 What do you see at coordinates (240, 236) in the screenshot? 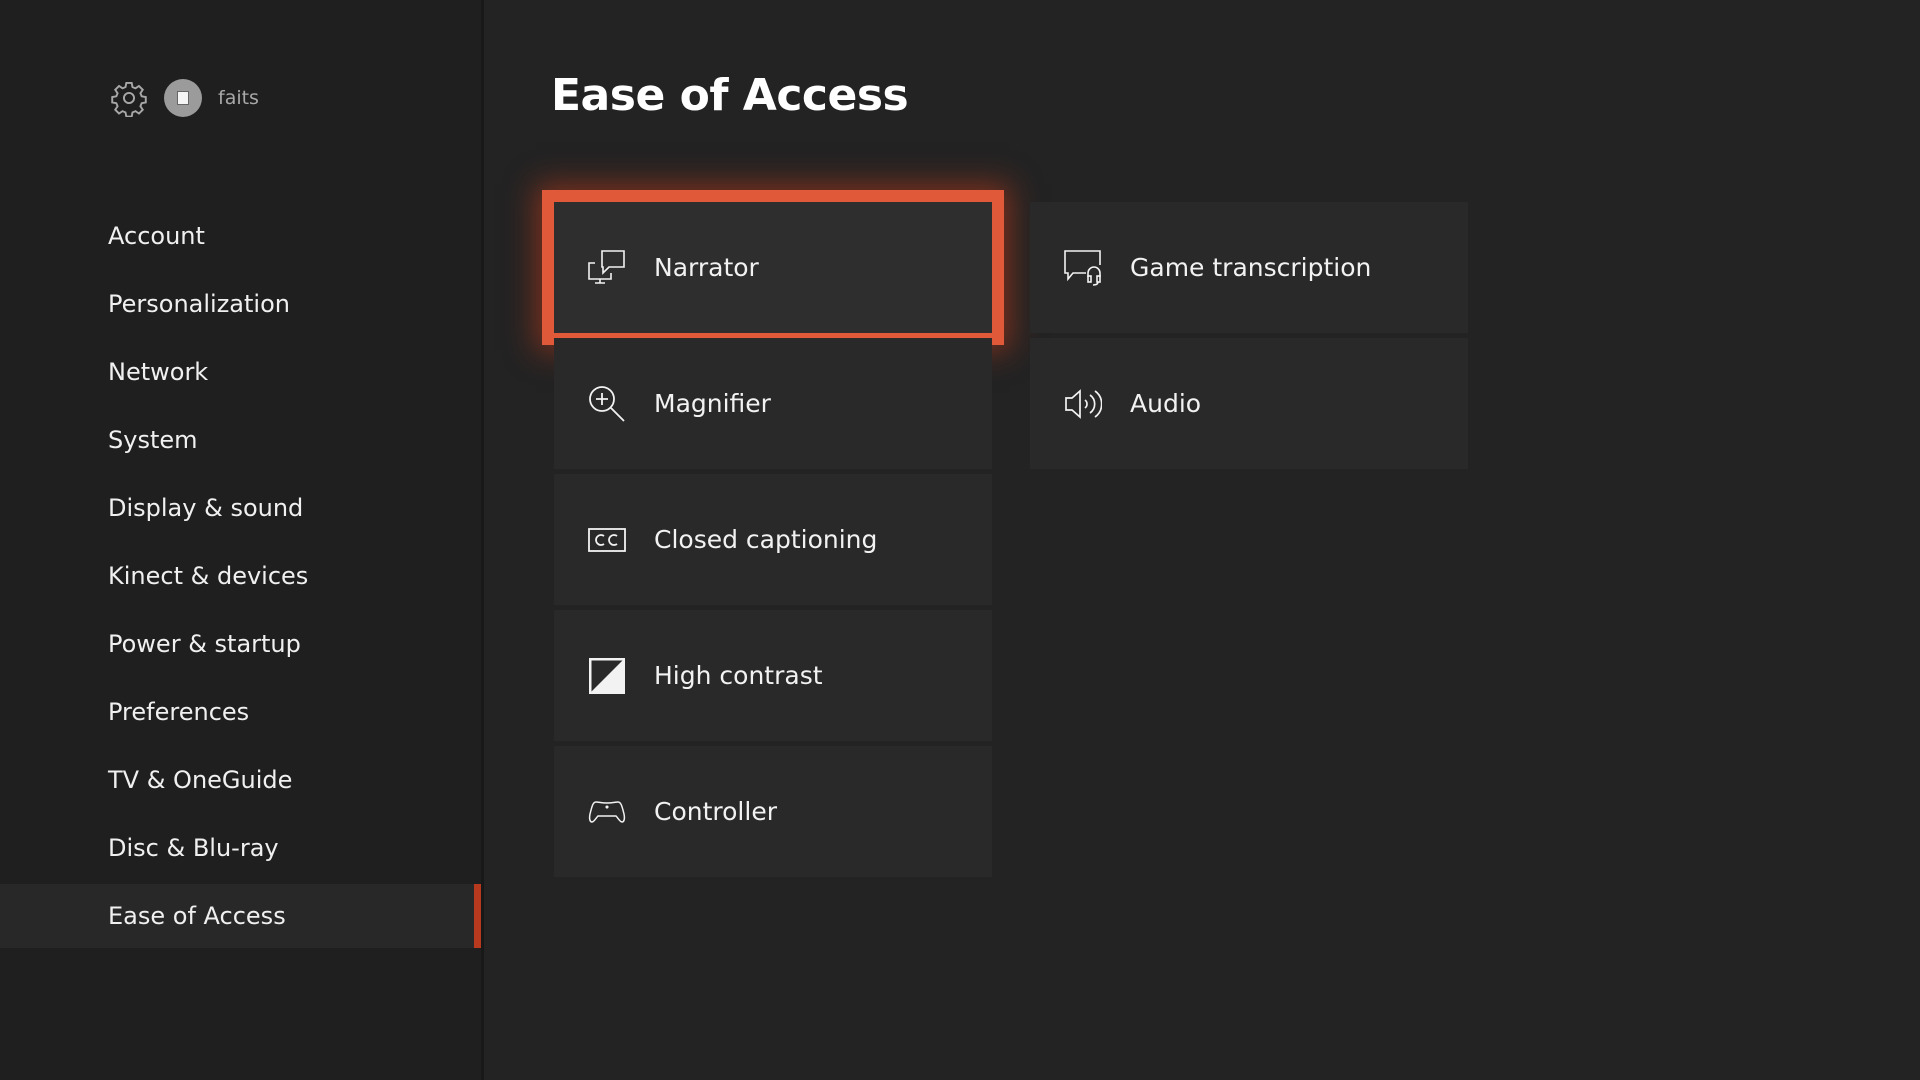
I see `sidebar-item-account: Account` at bounding box center [240, 236].